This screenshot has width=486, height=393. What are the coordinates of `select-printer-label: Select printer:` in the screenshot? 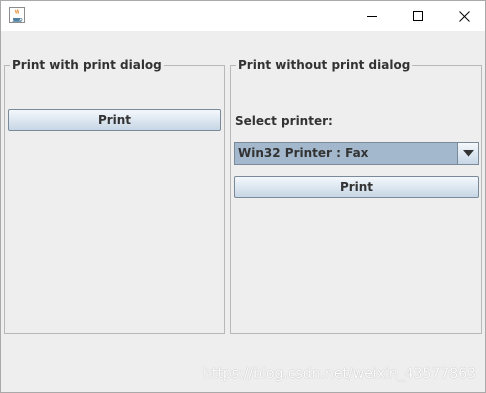 It's located at (284, 121).